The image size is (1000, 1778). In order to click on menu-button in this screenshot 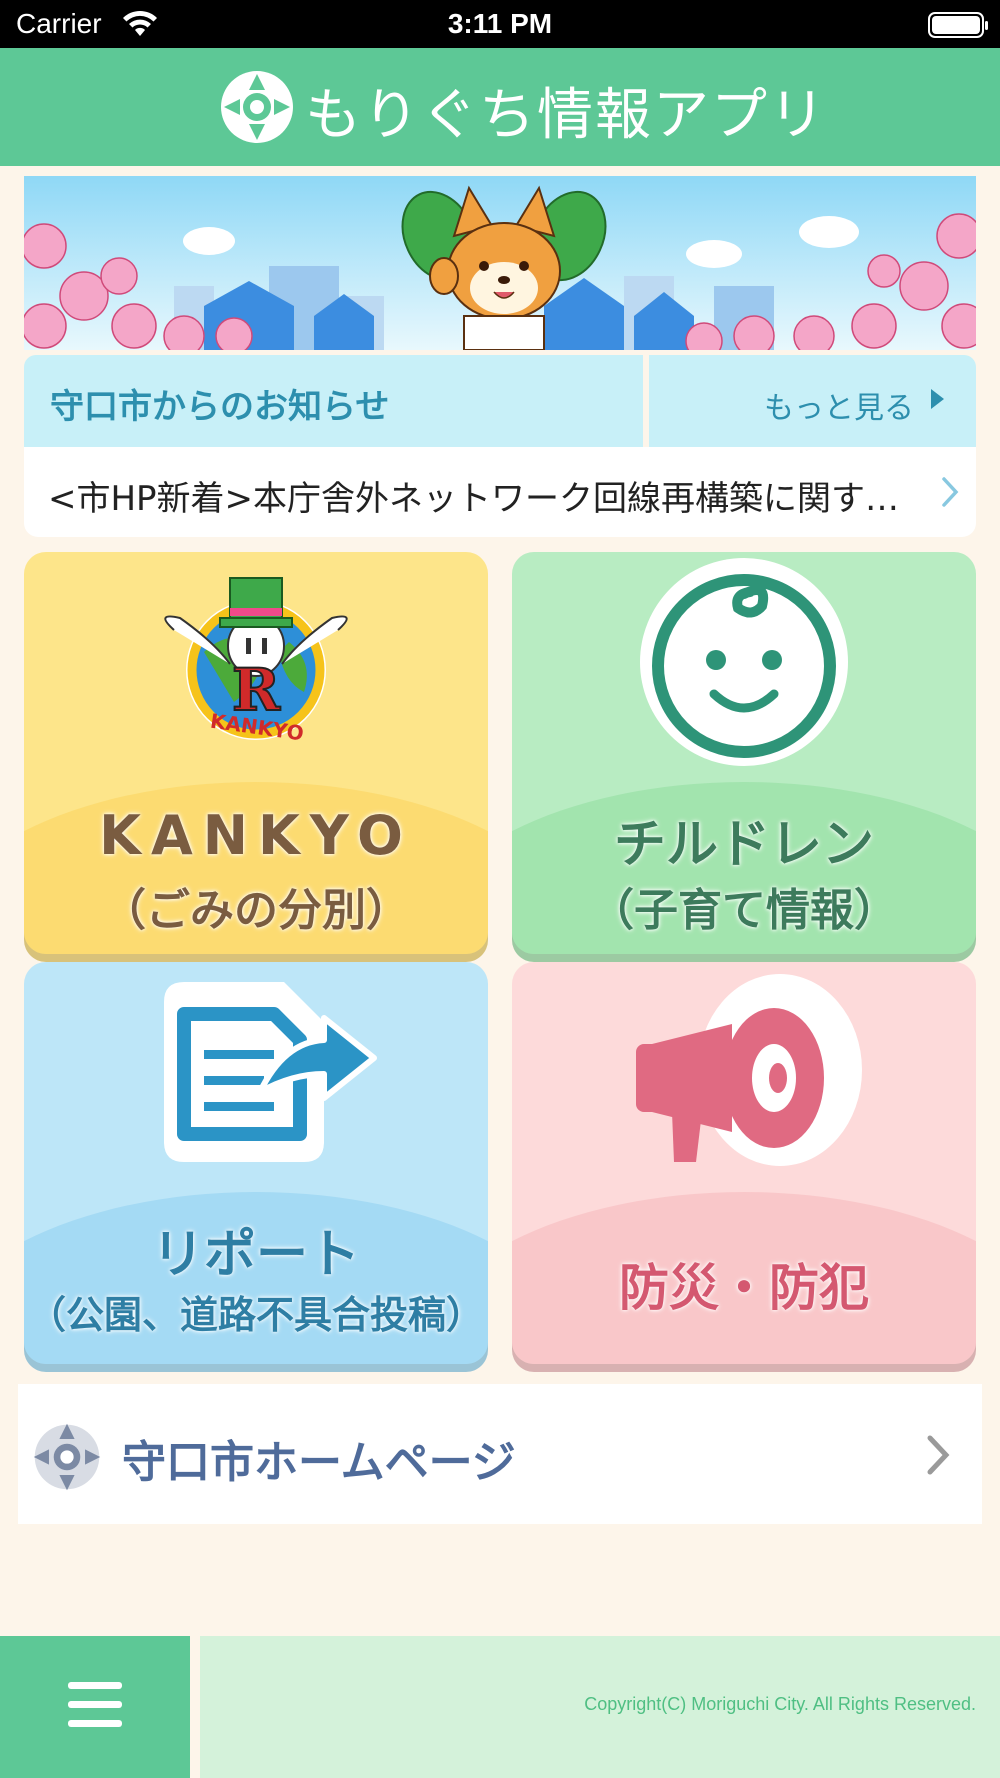, I will do `click(95, 1707)`.